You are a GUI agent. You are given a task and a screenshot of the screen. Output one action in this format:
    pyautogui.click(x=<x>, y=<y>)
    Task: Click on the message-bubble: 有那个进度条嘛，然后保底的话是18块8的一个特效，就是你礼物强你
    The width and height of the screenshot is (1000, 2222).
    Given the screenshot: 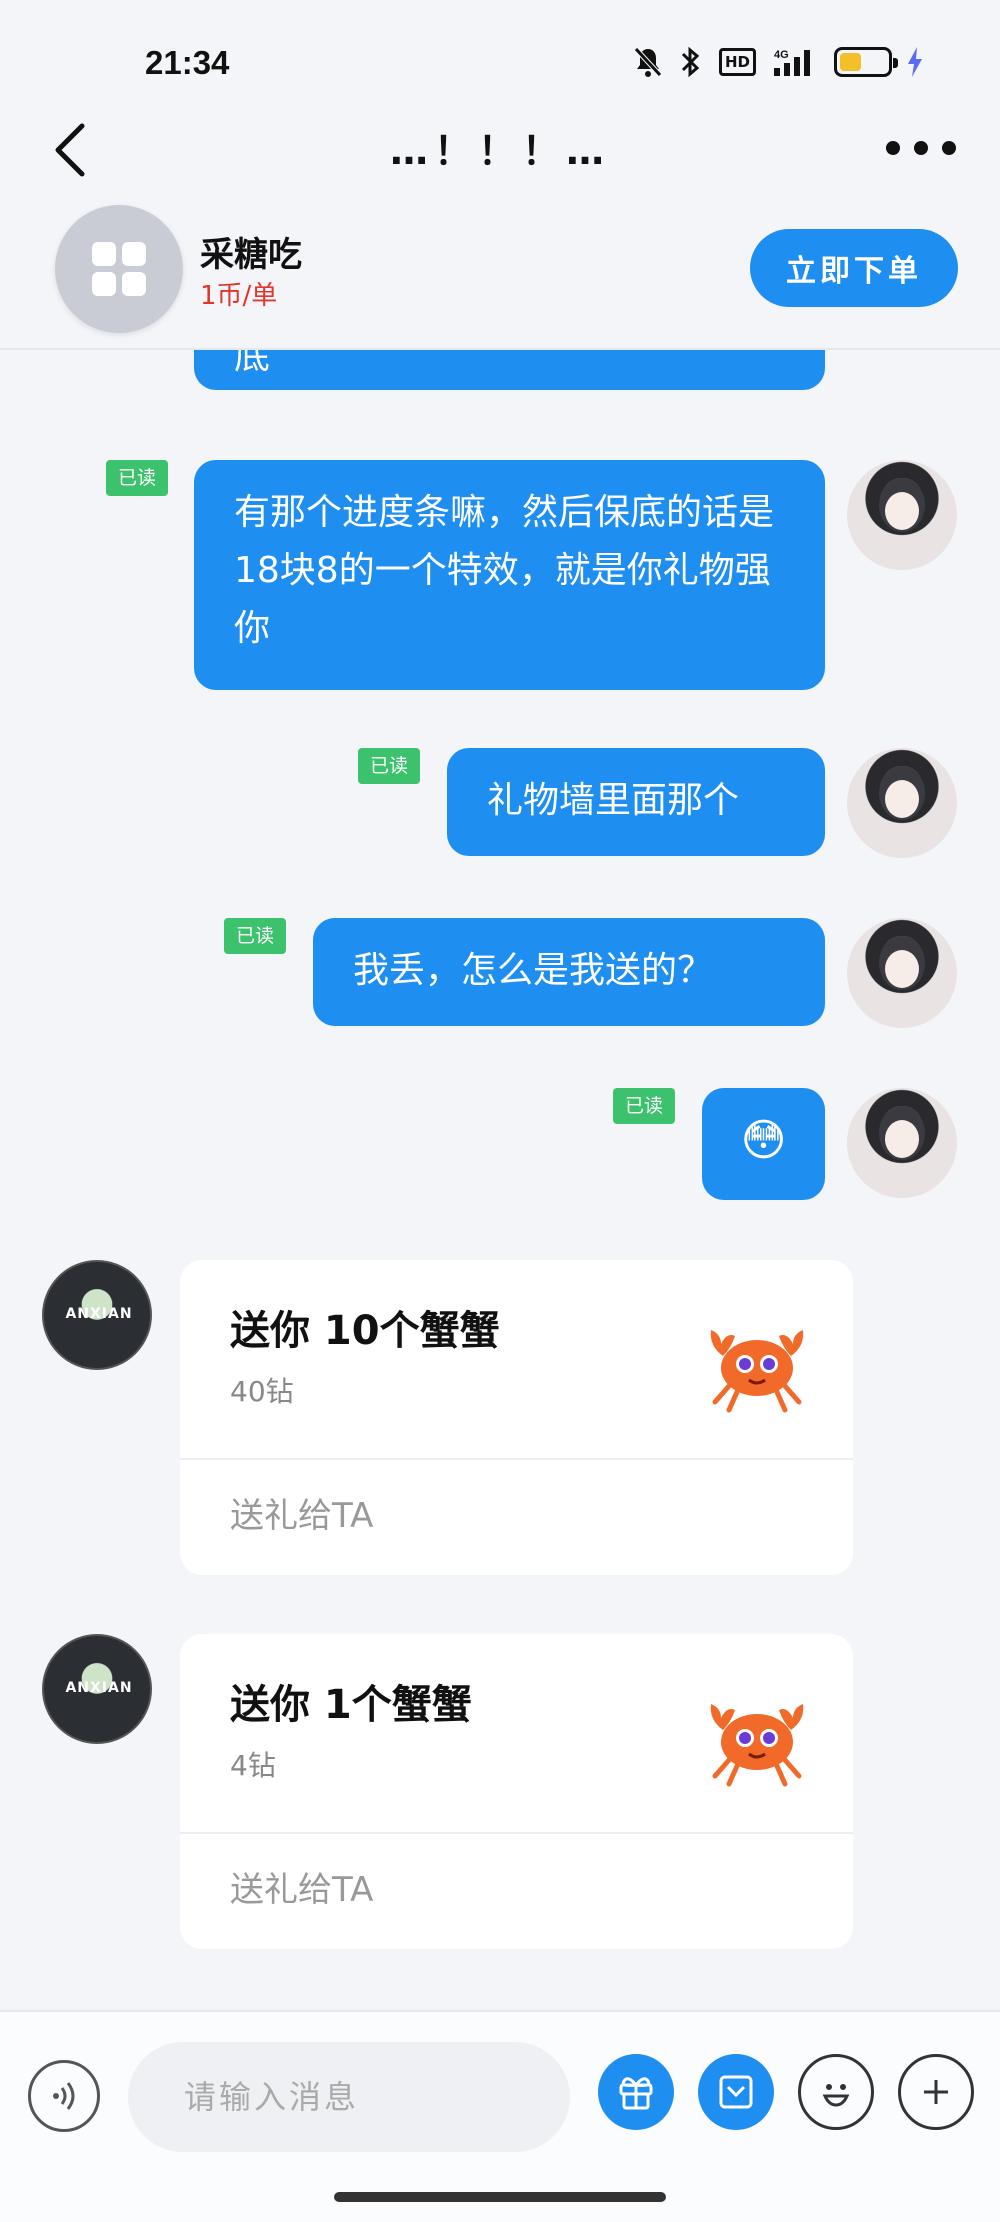 What is the action you would take?
    pyautogui.click(x=509, y=575)
    